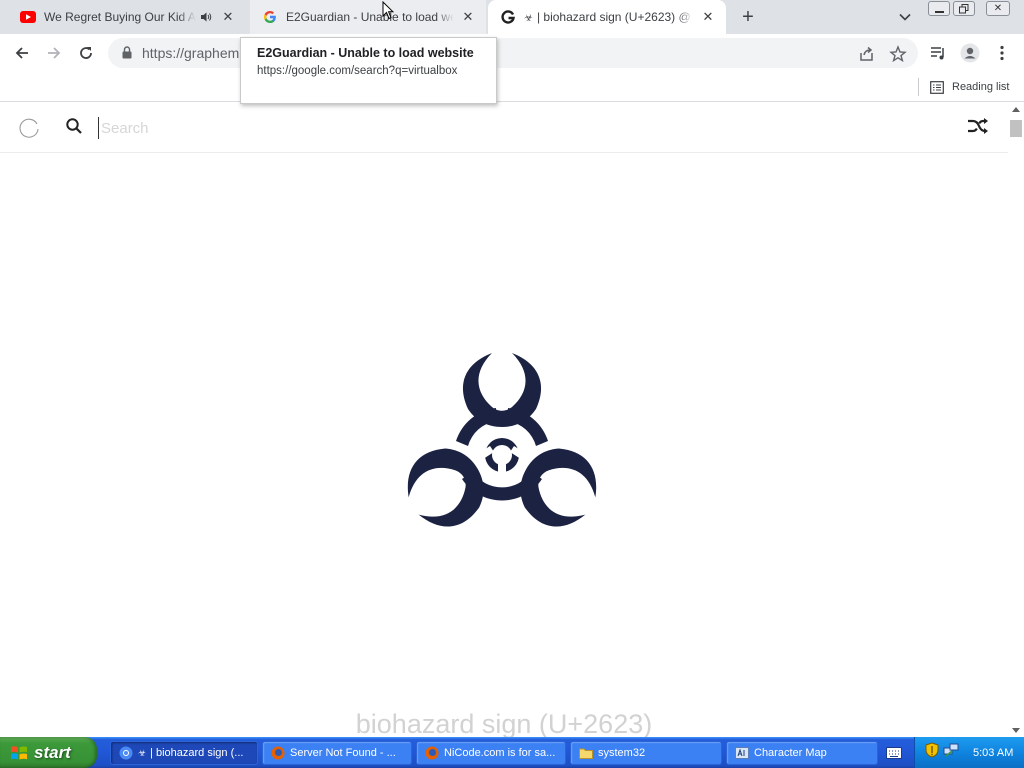 The width and height of the screenshot is (1024, 768). I want to click on profile-avatar-icon, so click(970, 53).